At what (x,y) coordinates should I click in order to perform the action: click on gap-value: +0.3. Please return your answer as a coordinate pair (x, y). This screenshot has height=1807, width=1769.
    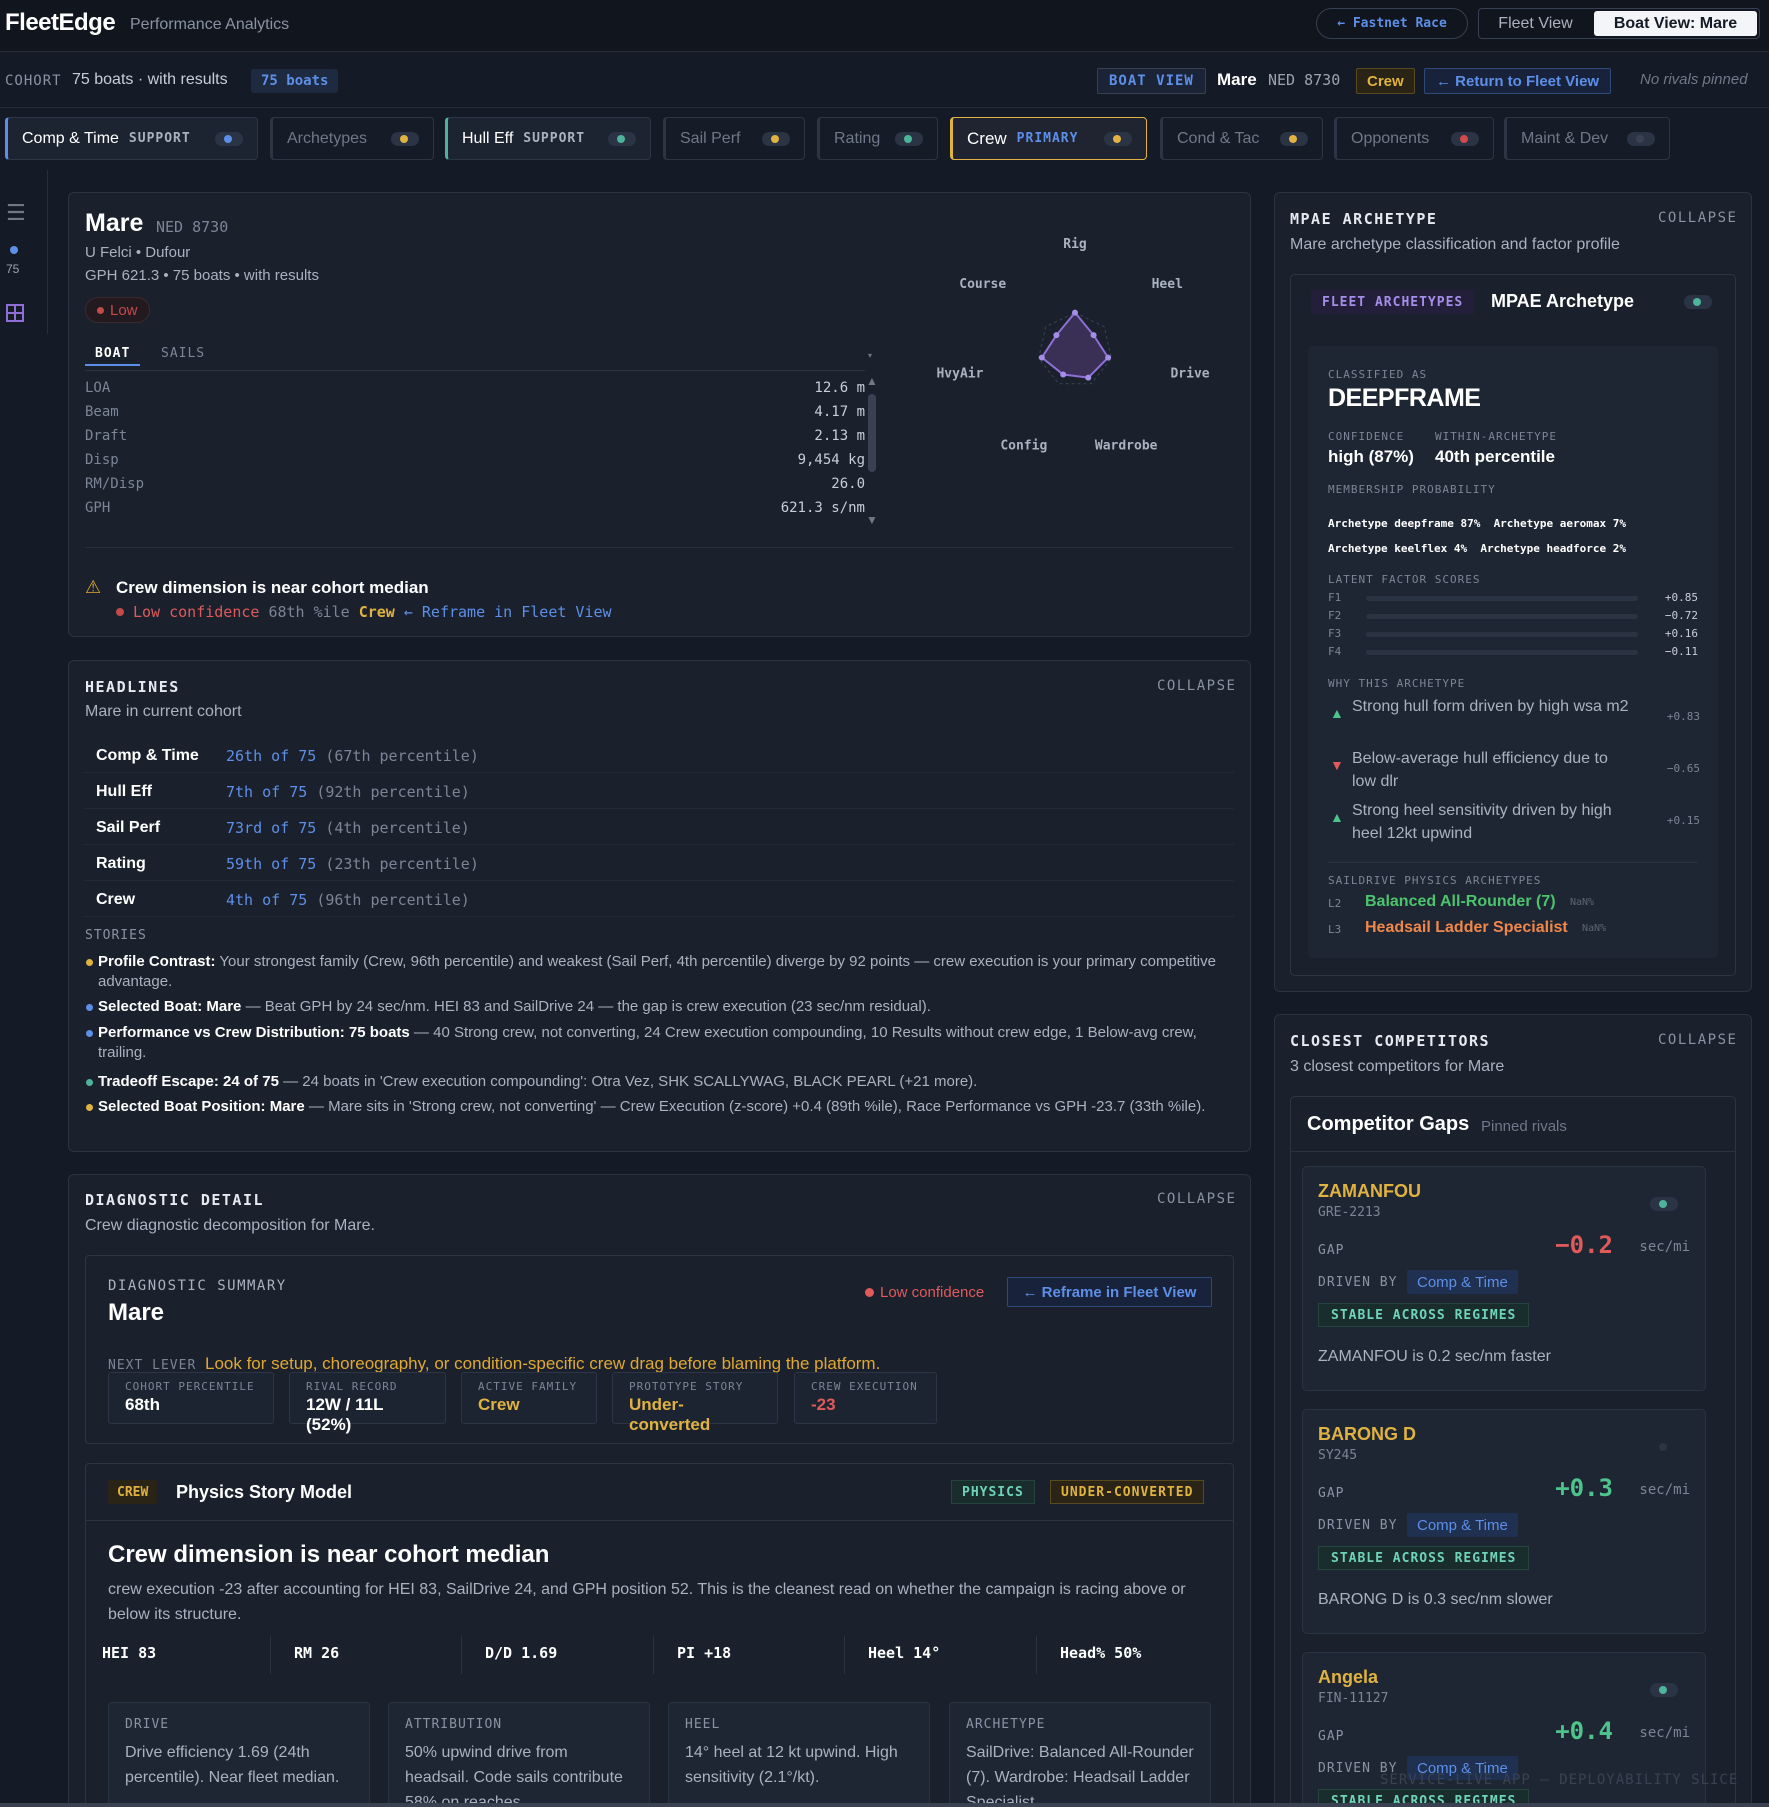
    Looking at the image, I should click on (1584, 1488).